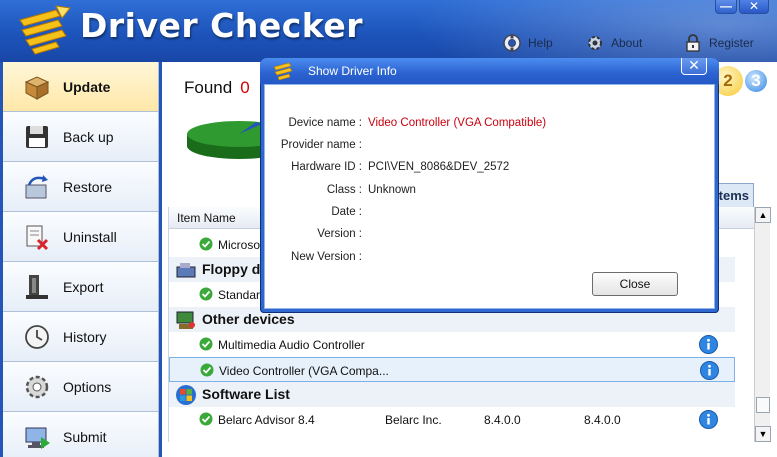 This screenshot has width=777, height=457. Describe the element at coordinates (452, 394) in the screenshot. I see `group-row: Software List` at that location.